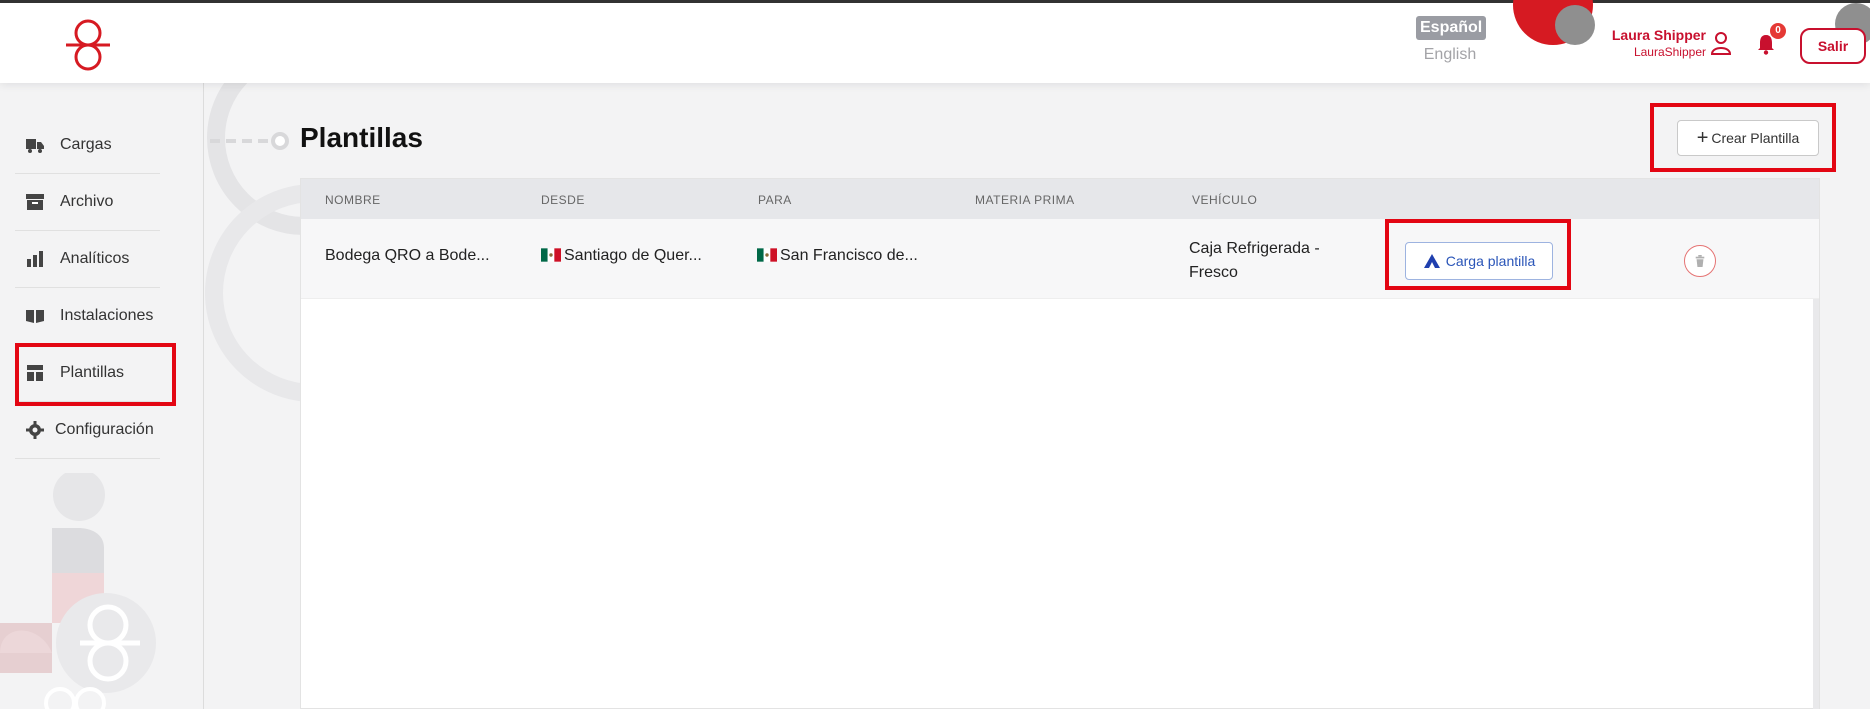  I want to click on sidebar-item-archivo: Archivo, so click(87, 202).